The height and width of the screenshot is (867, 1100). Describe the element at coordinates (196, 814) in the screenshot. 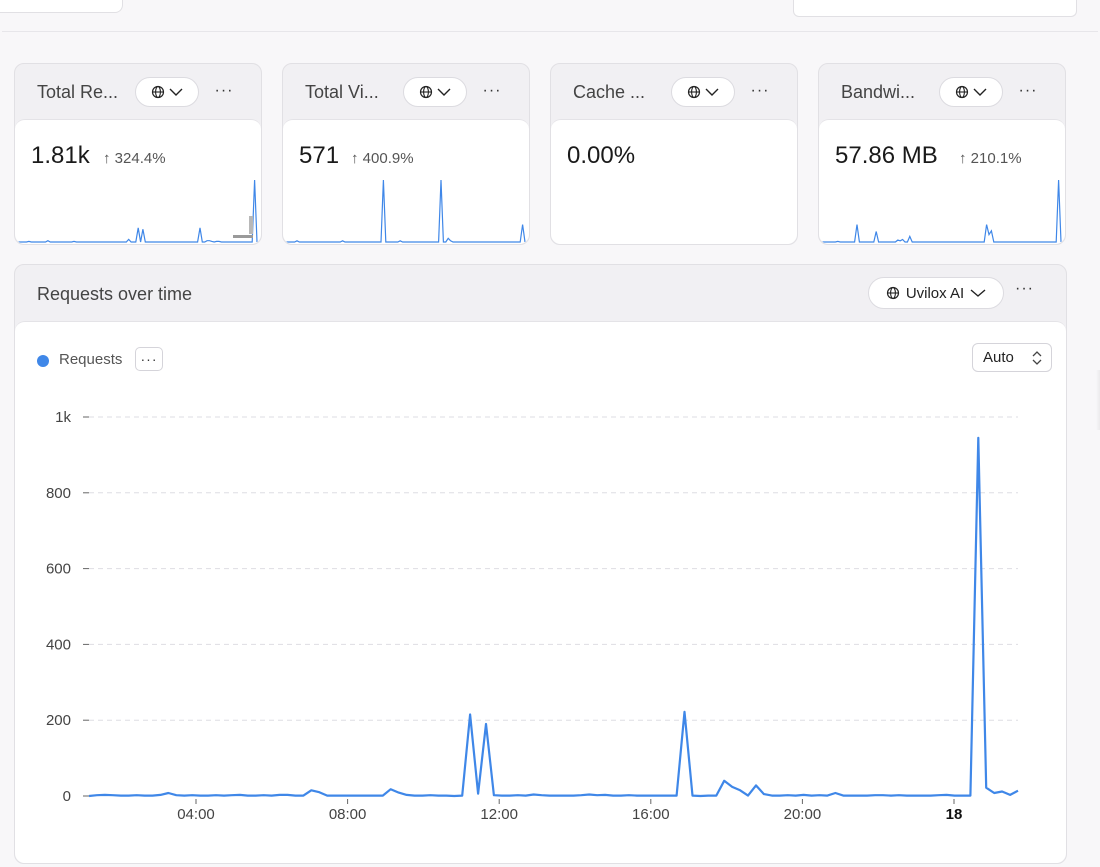

I see `x-tick-label: 04:00` at that location.